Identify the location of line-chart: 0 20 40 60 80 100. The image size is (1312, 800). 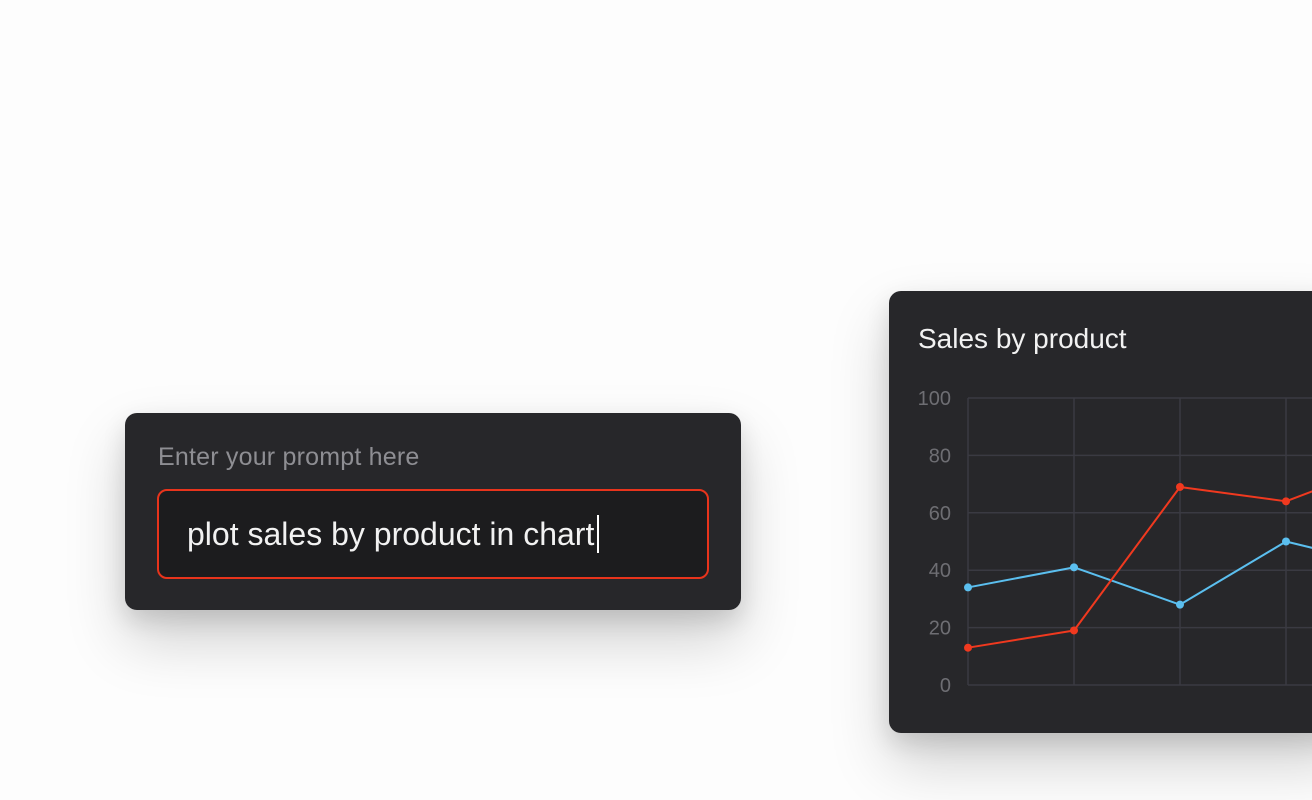
(1115, 542).